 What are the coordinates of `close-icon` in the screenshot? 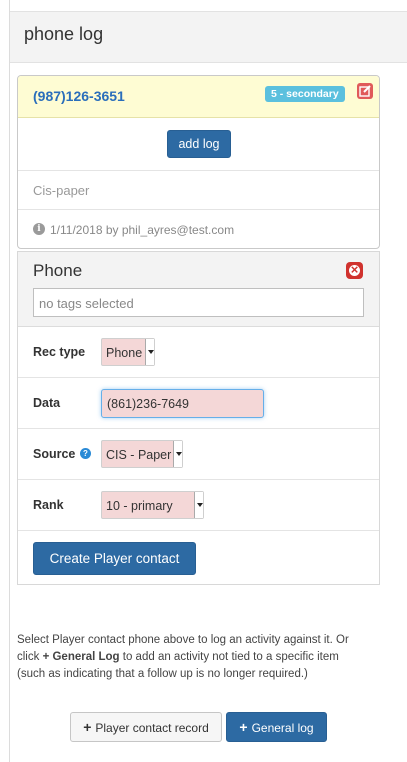 It's located at (354, 270).